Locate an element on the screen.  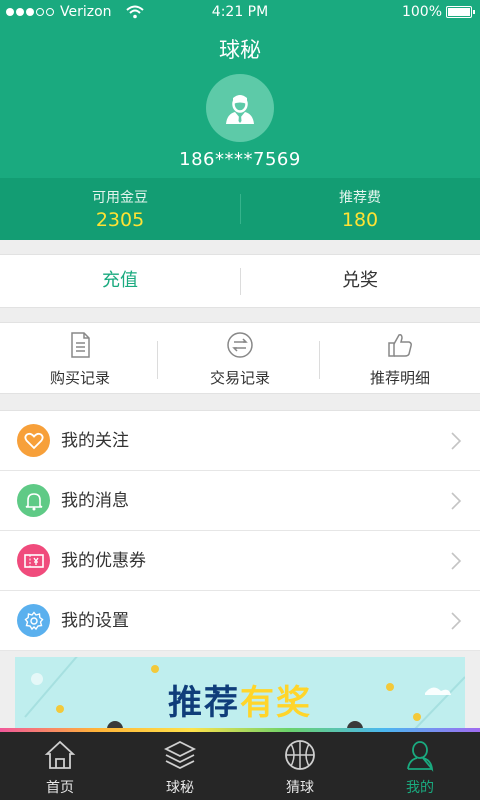
page-title: 球秘 is located at coordinates (240, 50).